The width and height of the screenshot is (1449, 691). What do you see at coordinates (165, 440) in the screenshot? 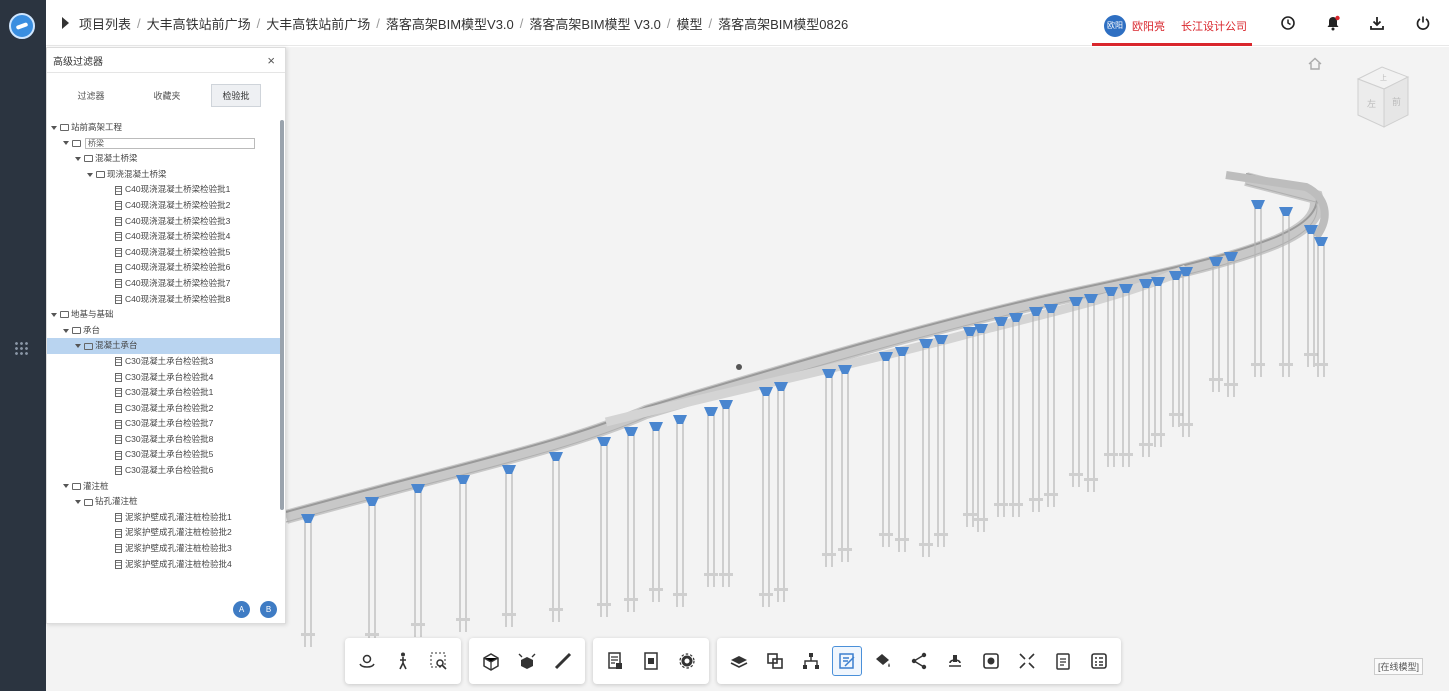
I see `tree-leaf-item: C30混凝土承台检验批8` at bounding box center [165, 440].